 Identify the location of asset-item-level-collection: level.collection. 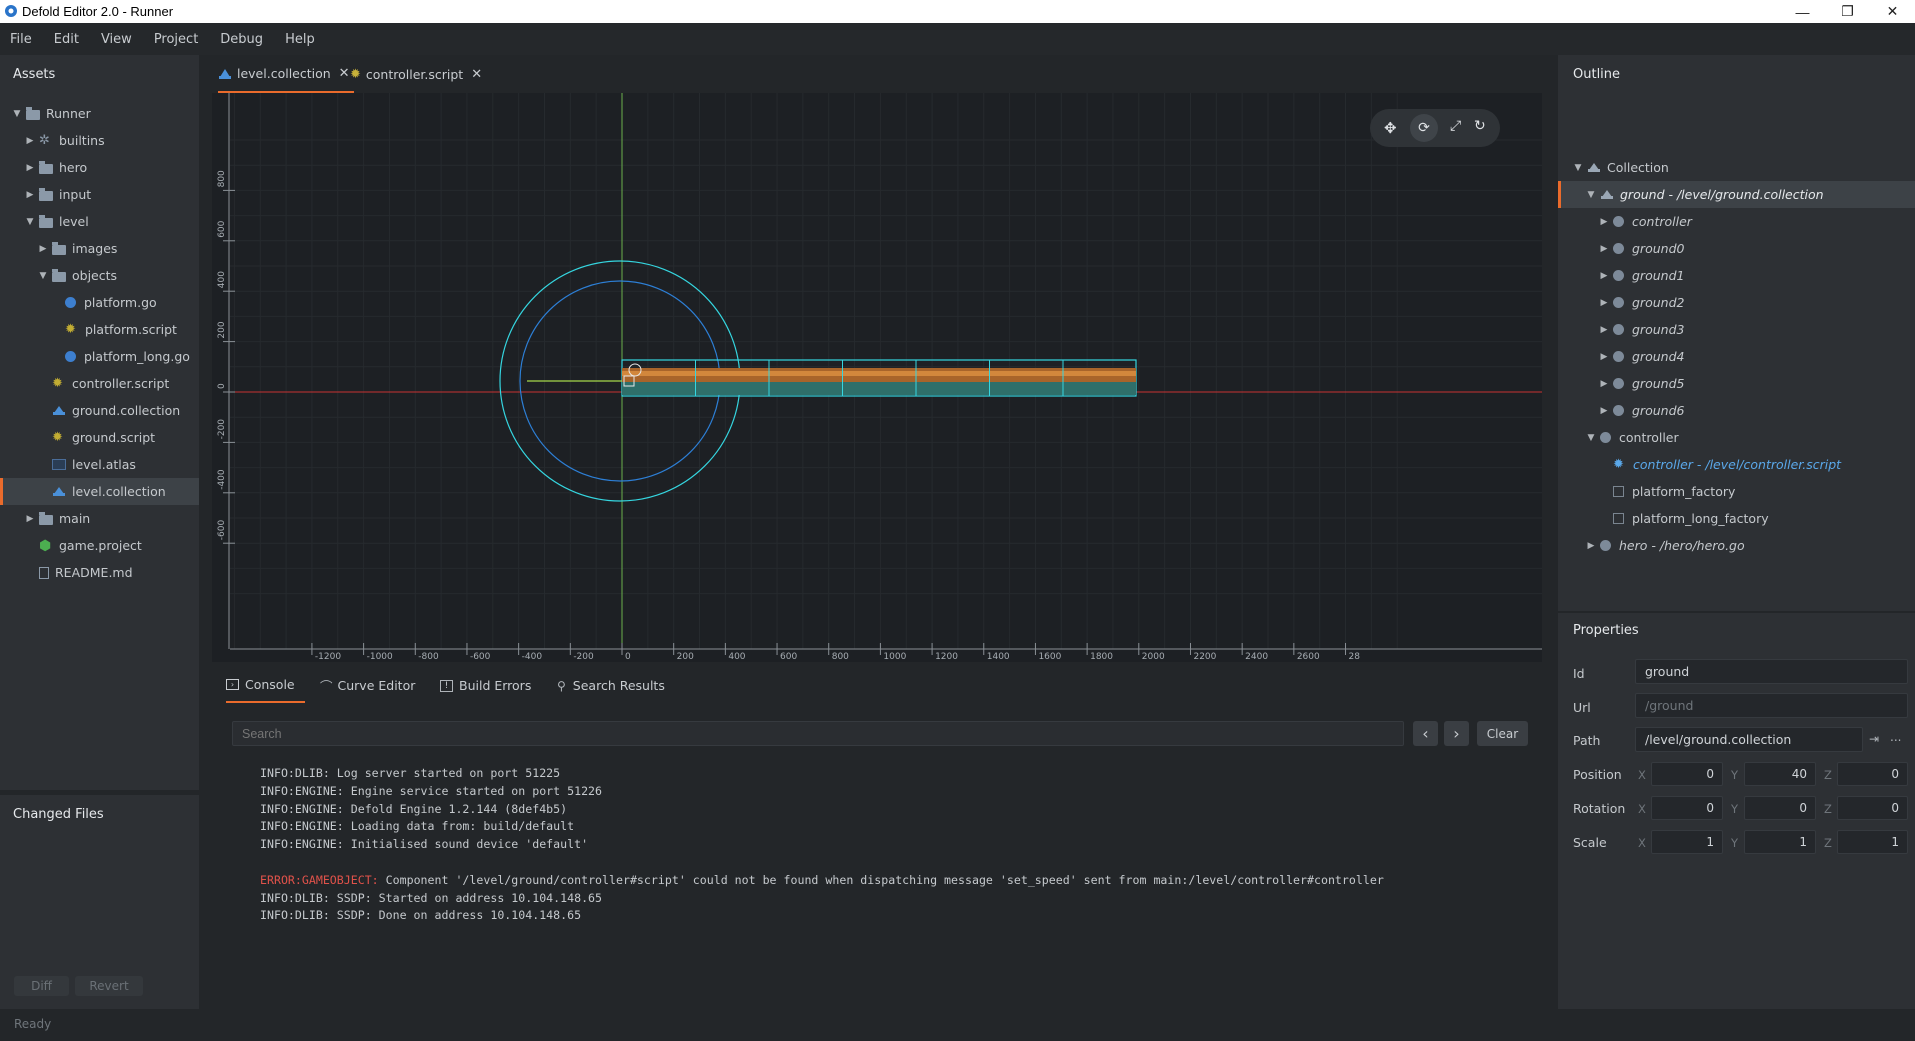
(99, 491).